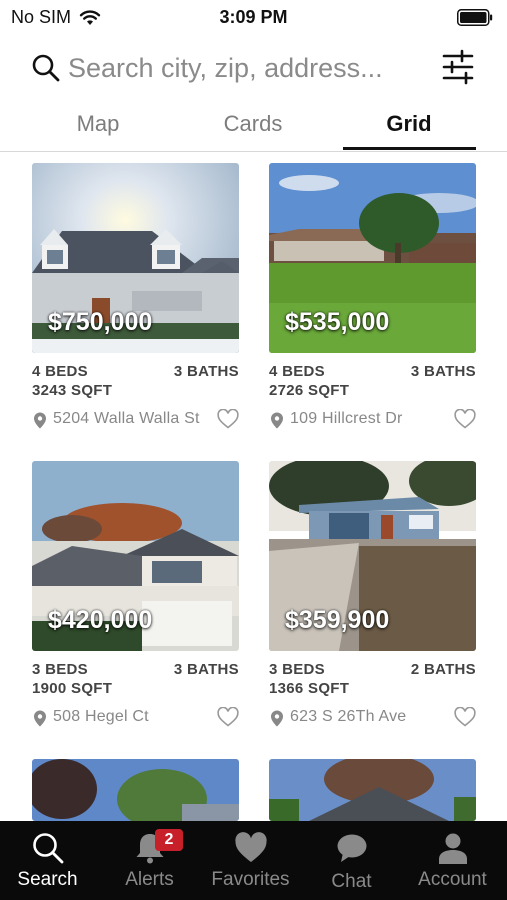 The width and height of the screenshot is (507, 900). Describe the element at coordinates (149, 860) in the screenshot. I see `tab-bar-item-alerts: 2 Alerts` at that location.